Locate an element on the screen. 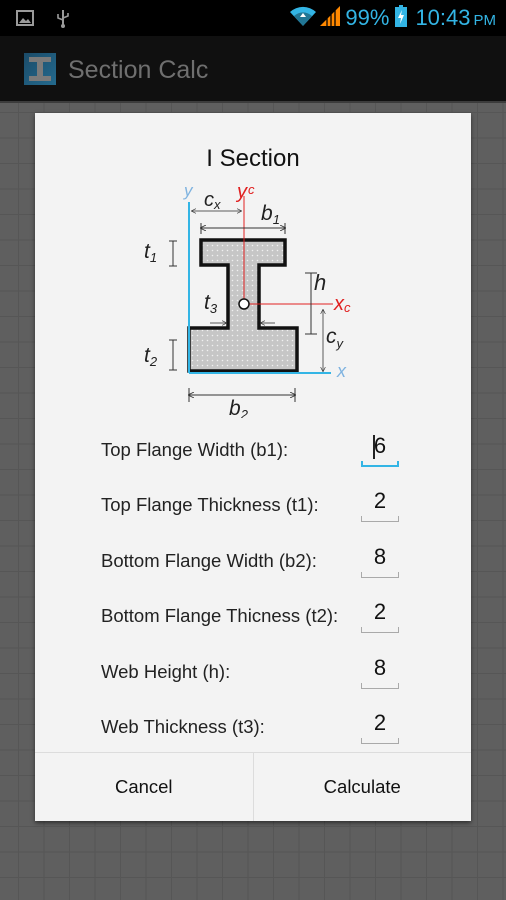 The height and width of the screenshot is (900, 506). gallery-notification-icon is located at coordinates (25, 20).